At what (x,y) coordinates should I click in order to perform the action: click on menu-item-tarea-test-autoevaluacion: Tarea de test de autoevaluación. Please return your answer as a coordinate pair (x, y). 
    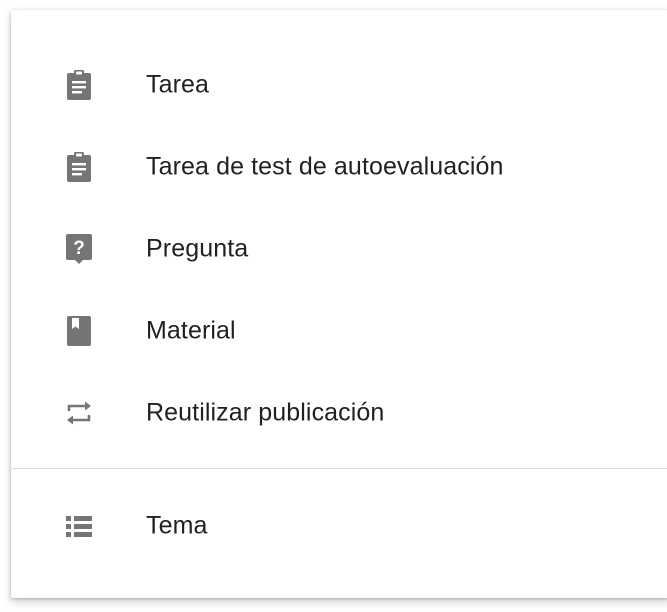
    Looking at the image, I should click on (339, 167).